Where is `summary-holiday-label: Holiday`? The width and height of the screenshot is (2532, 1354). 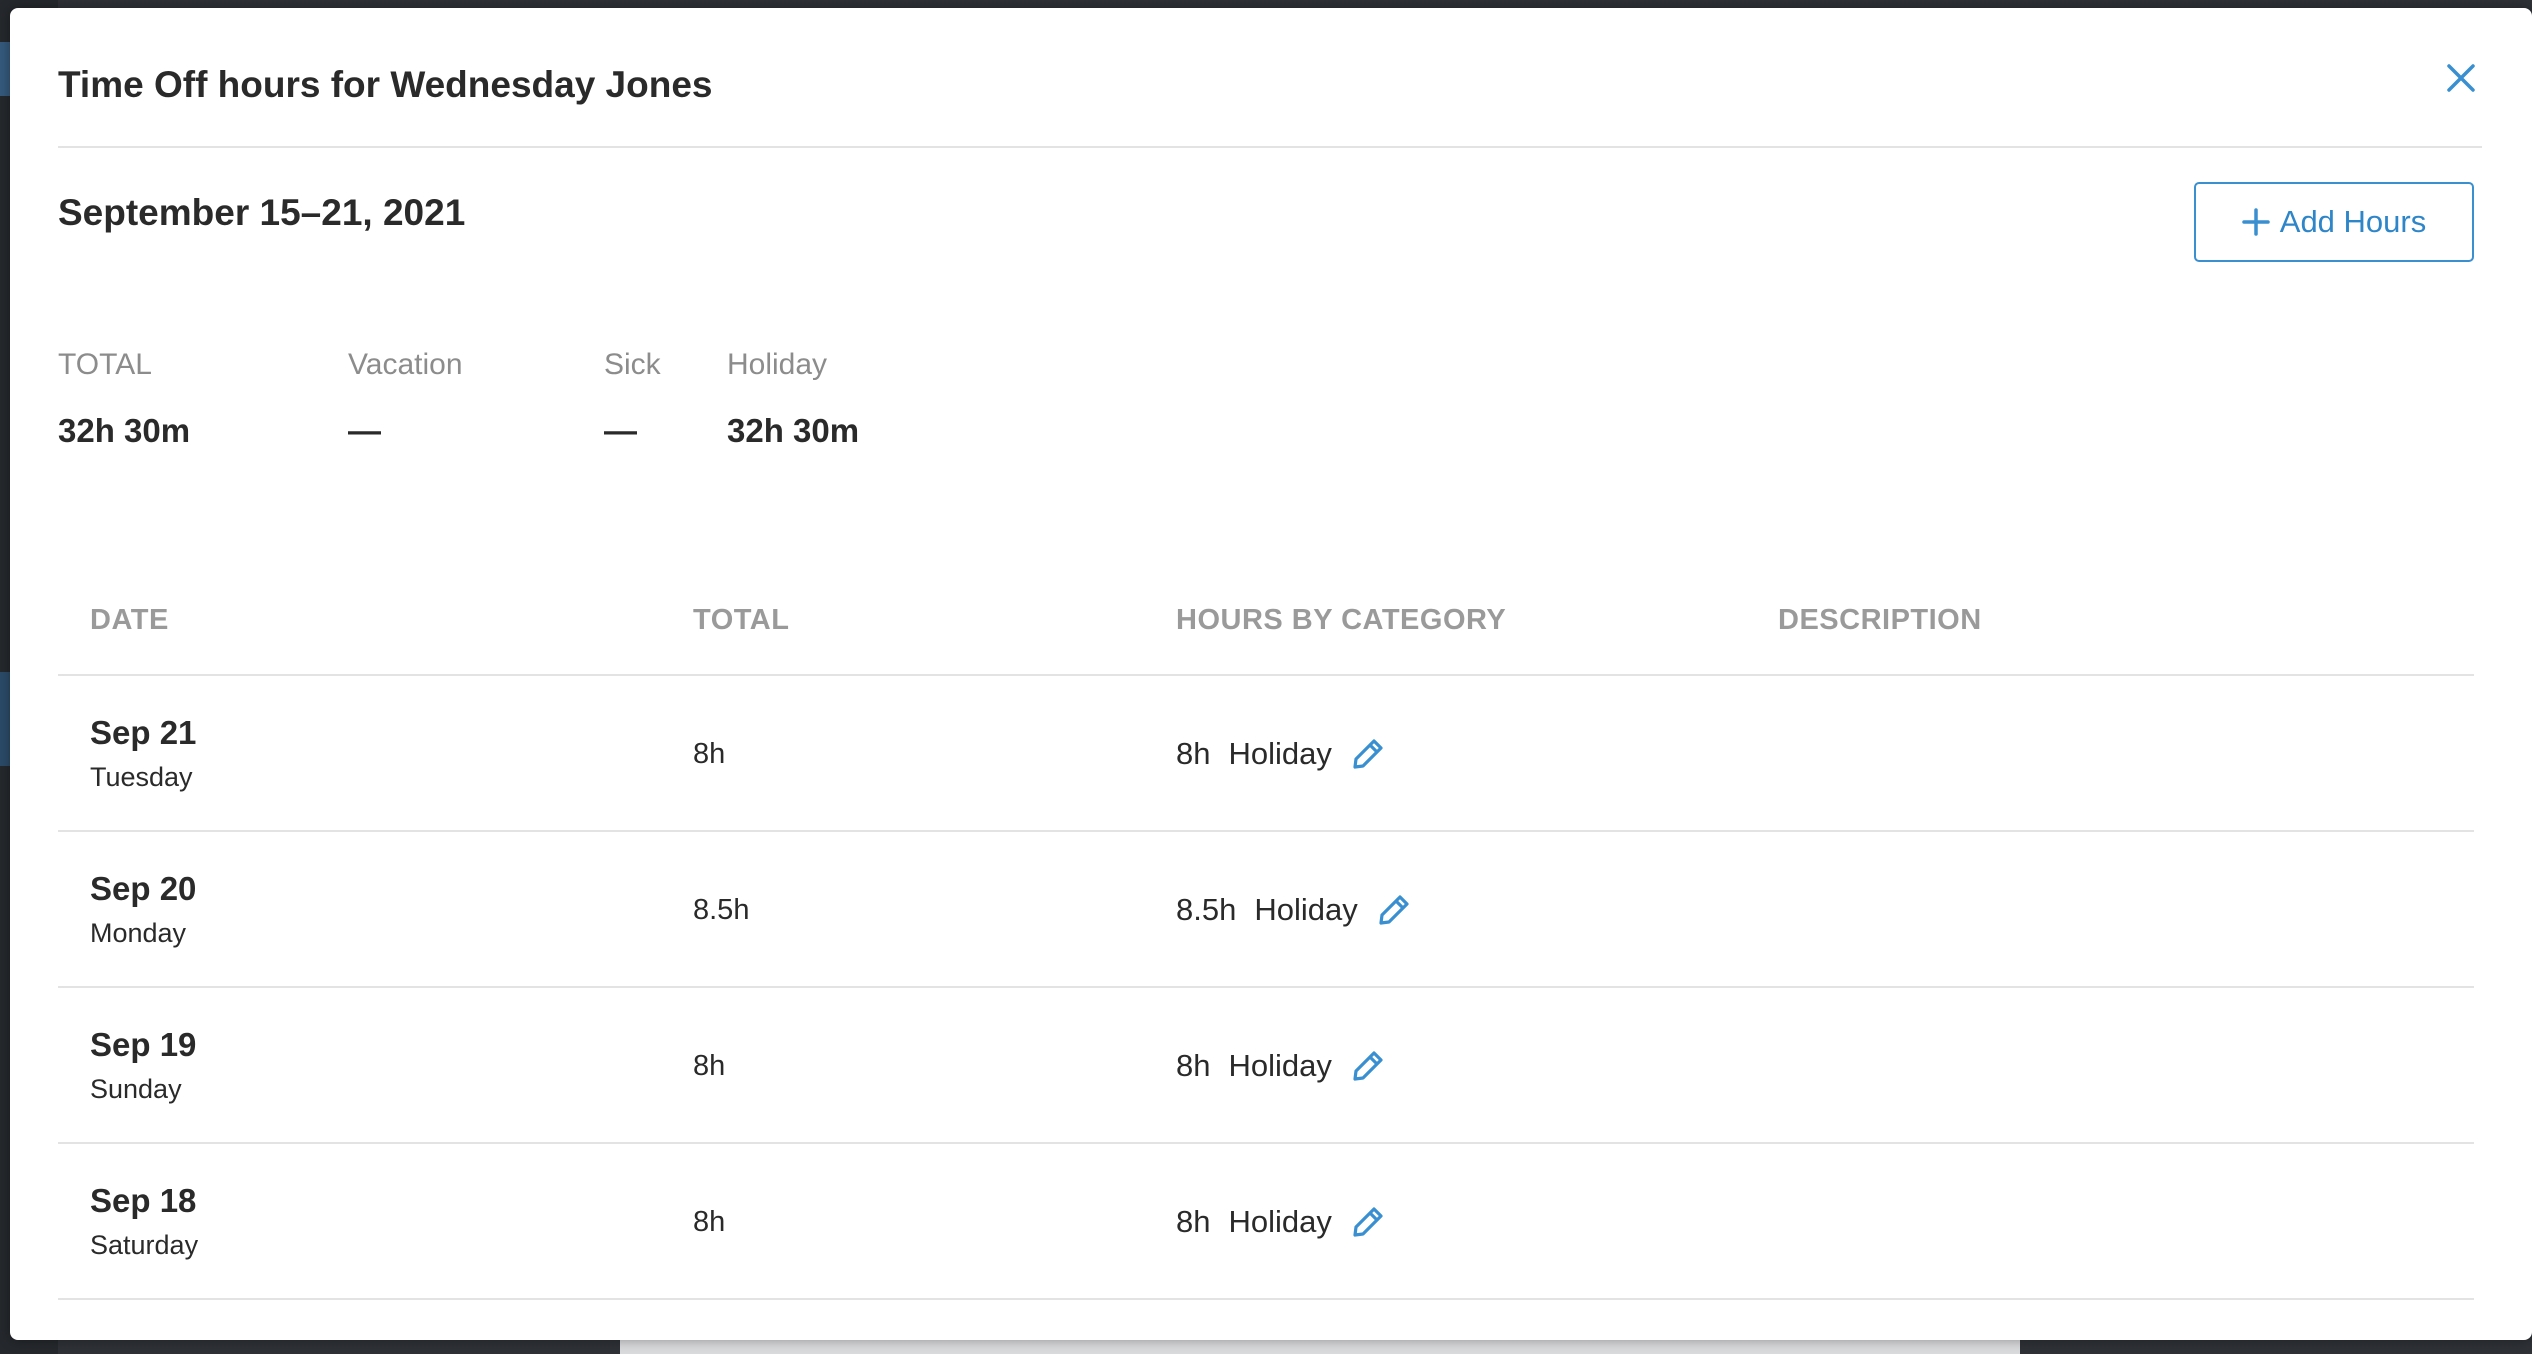
summary-holiday-label: Holiday is located at coordinates (777, 364).